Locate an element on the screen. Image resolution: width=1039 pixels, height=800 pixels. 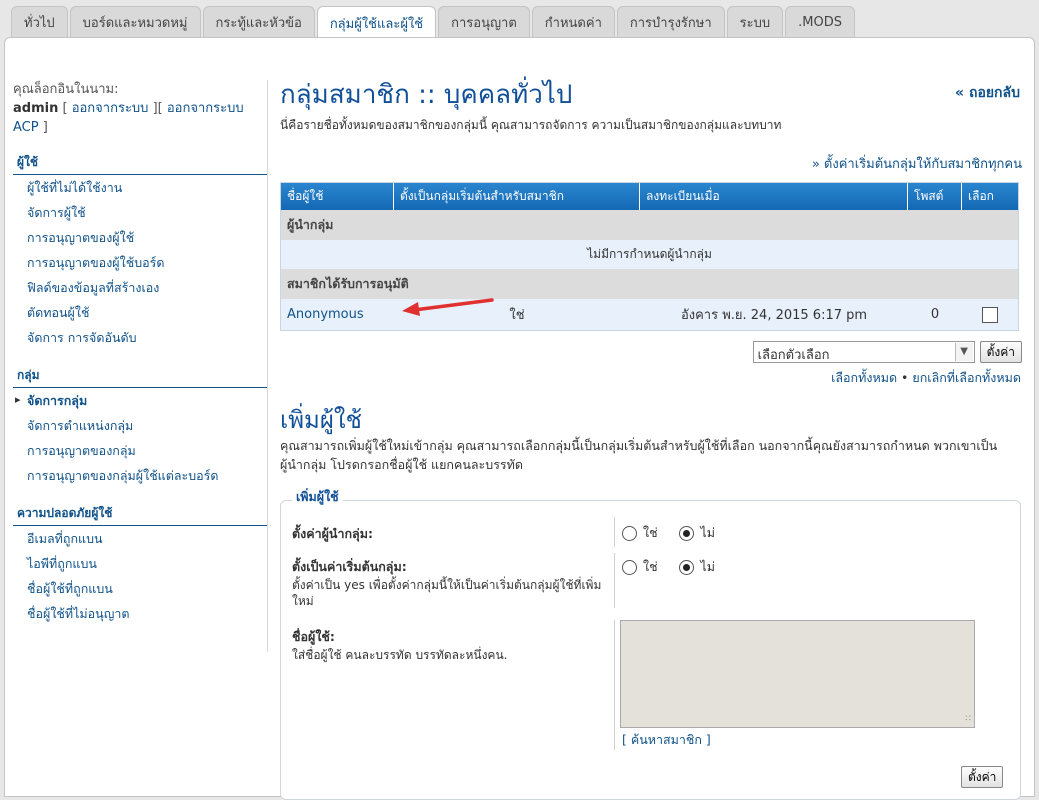
default-label: ตั้งเป็นค่าเริ่มต้นกลุ่ม: is located at coordinates (349, 566).